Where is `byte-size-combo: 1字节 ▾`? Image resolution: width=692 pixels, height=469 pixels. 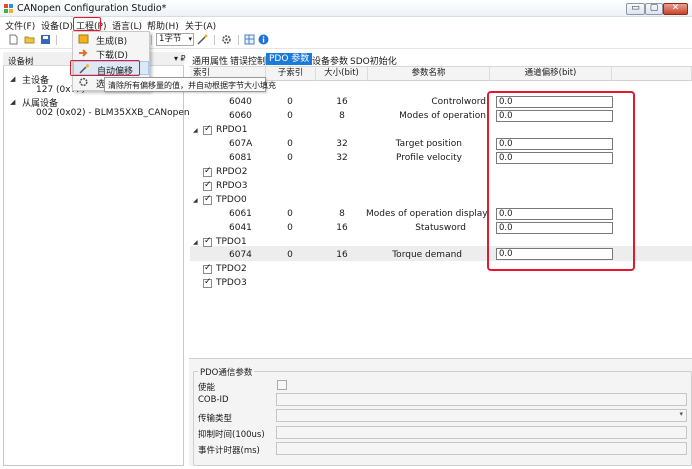
byte-size-combo: 1字节 ▾ is located at coordinates (175, 39).